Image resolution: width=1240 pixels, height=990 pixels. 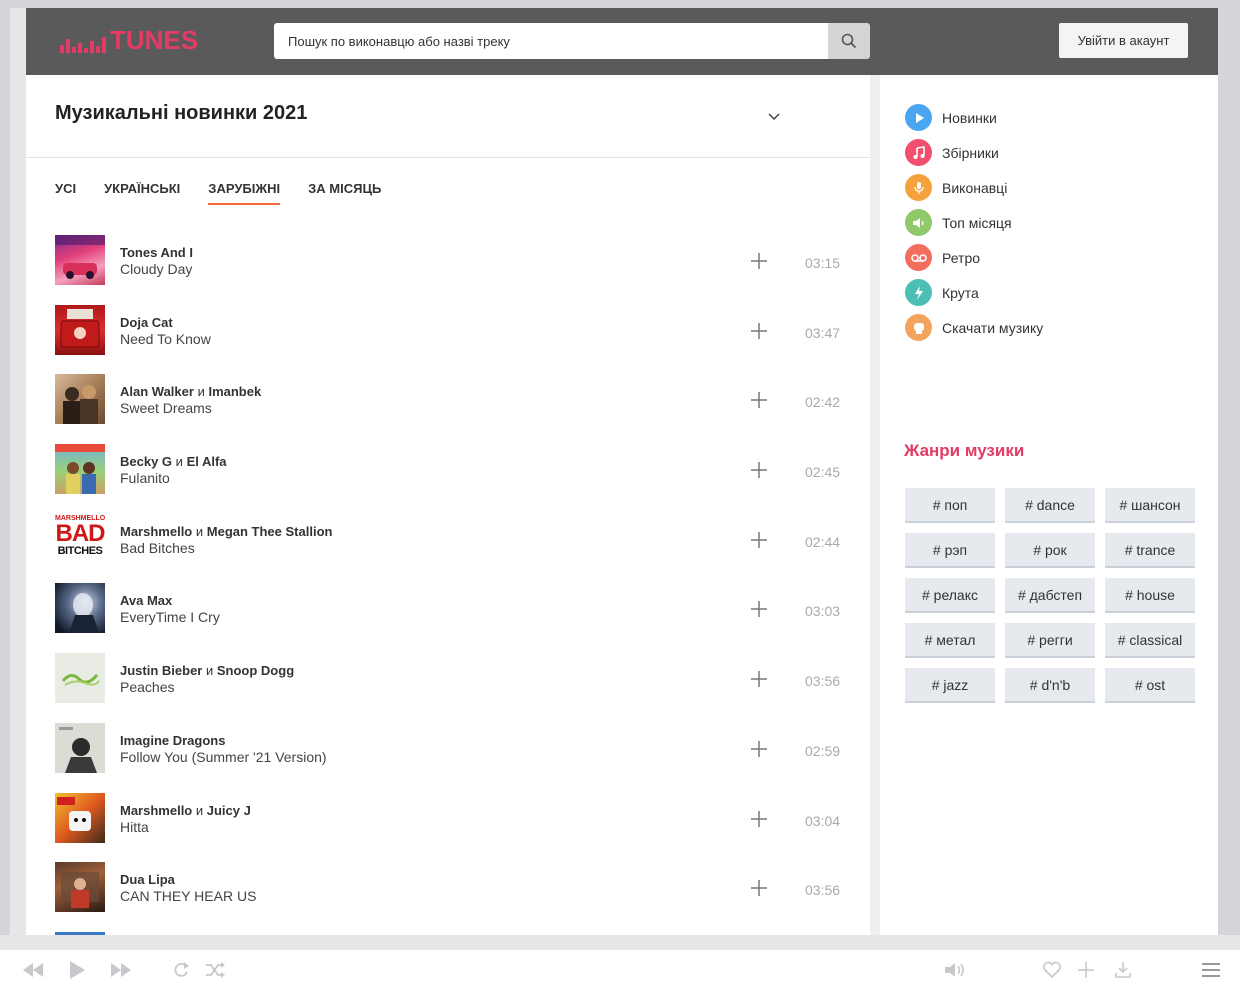 I want to click on play-button, so click(x=77, y=970).